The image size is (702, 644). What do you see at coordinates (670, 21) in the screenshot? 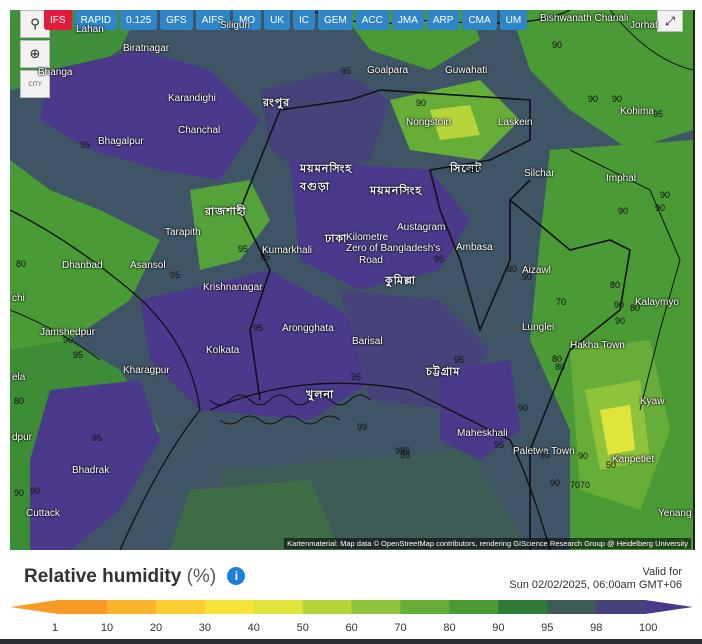
I see `fullscreen-icon: ⤢` at bounding box center [670, 21].